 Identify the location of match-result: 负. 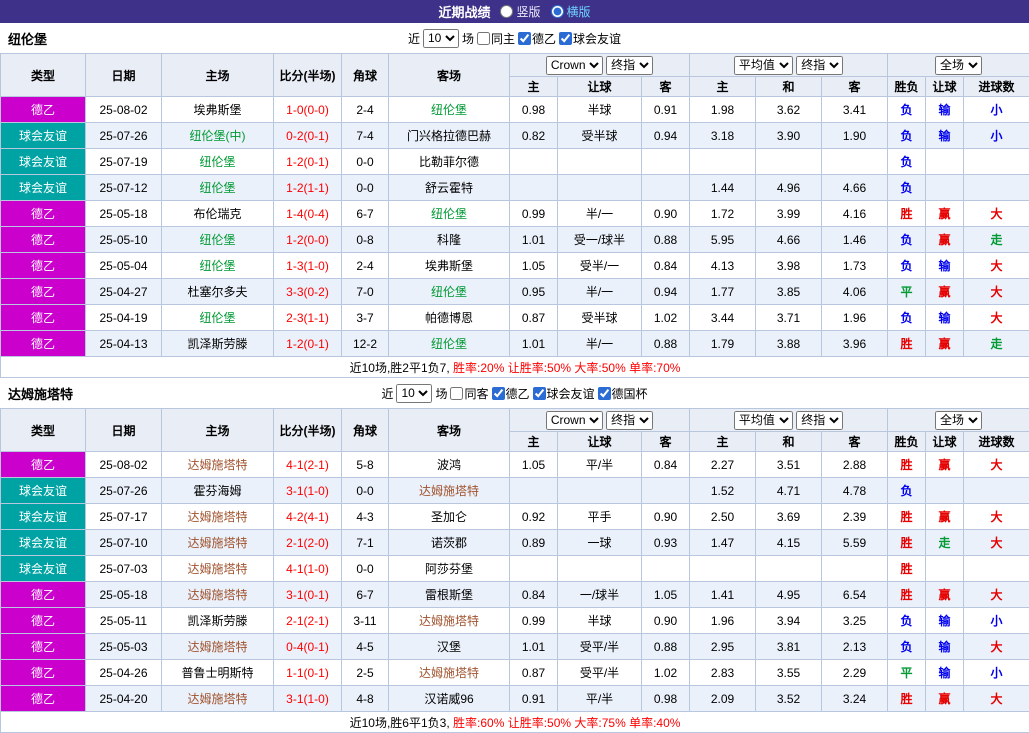
(907, 162).